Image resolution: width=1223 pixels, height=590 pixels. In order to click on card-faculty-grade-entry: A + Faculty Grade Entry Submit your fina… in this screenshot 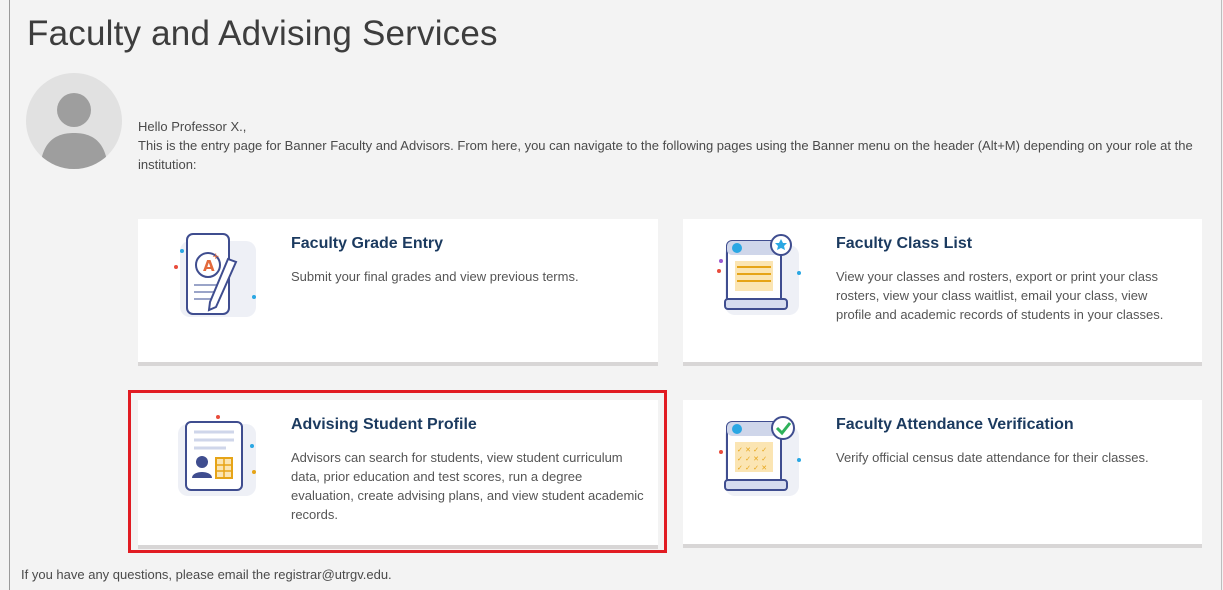, I will do `click(398, 292)`.